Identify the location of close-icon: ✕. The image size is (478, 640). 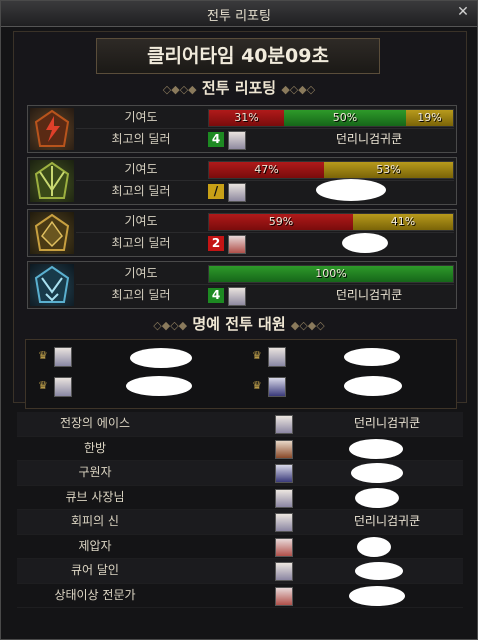
(463, 12).